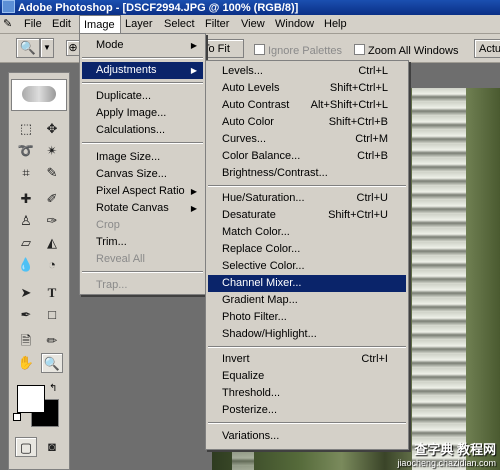 This screenshot has width=500, height=470. I want to click on slice-tool-icon: ✎, so click(52, 173).